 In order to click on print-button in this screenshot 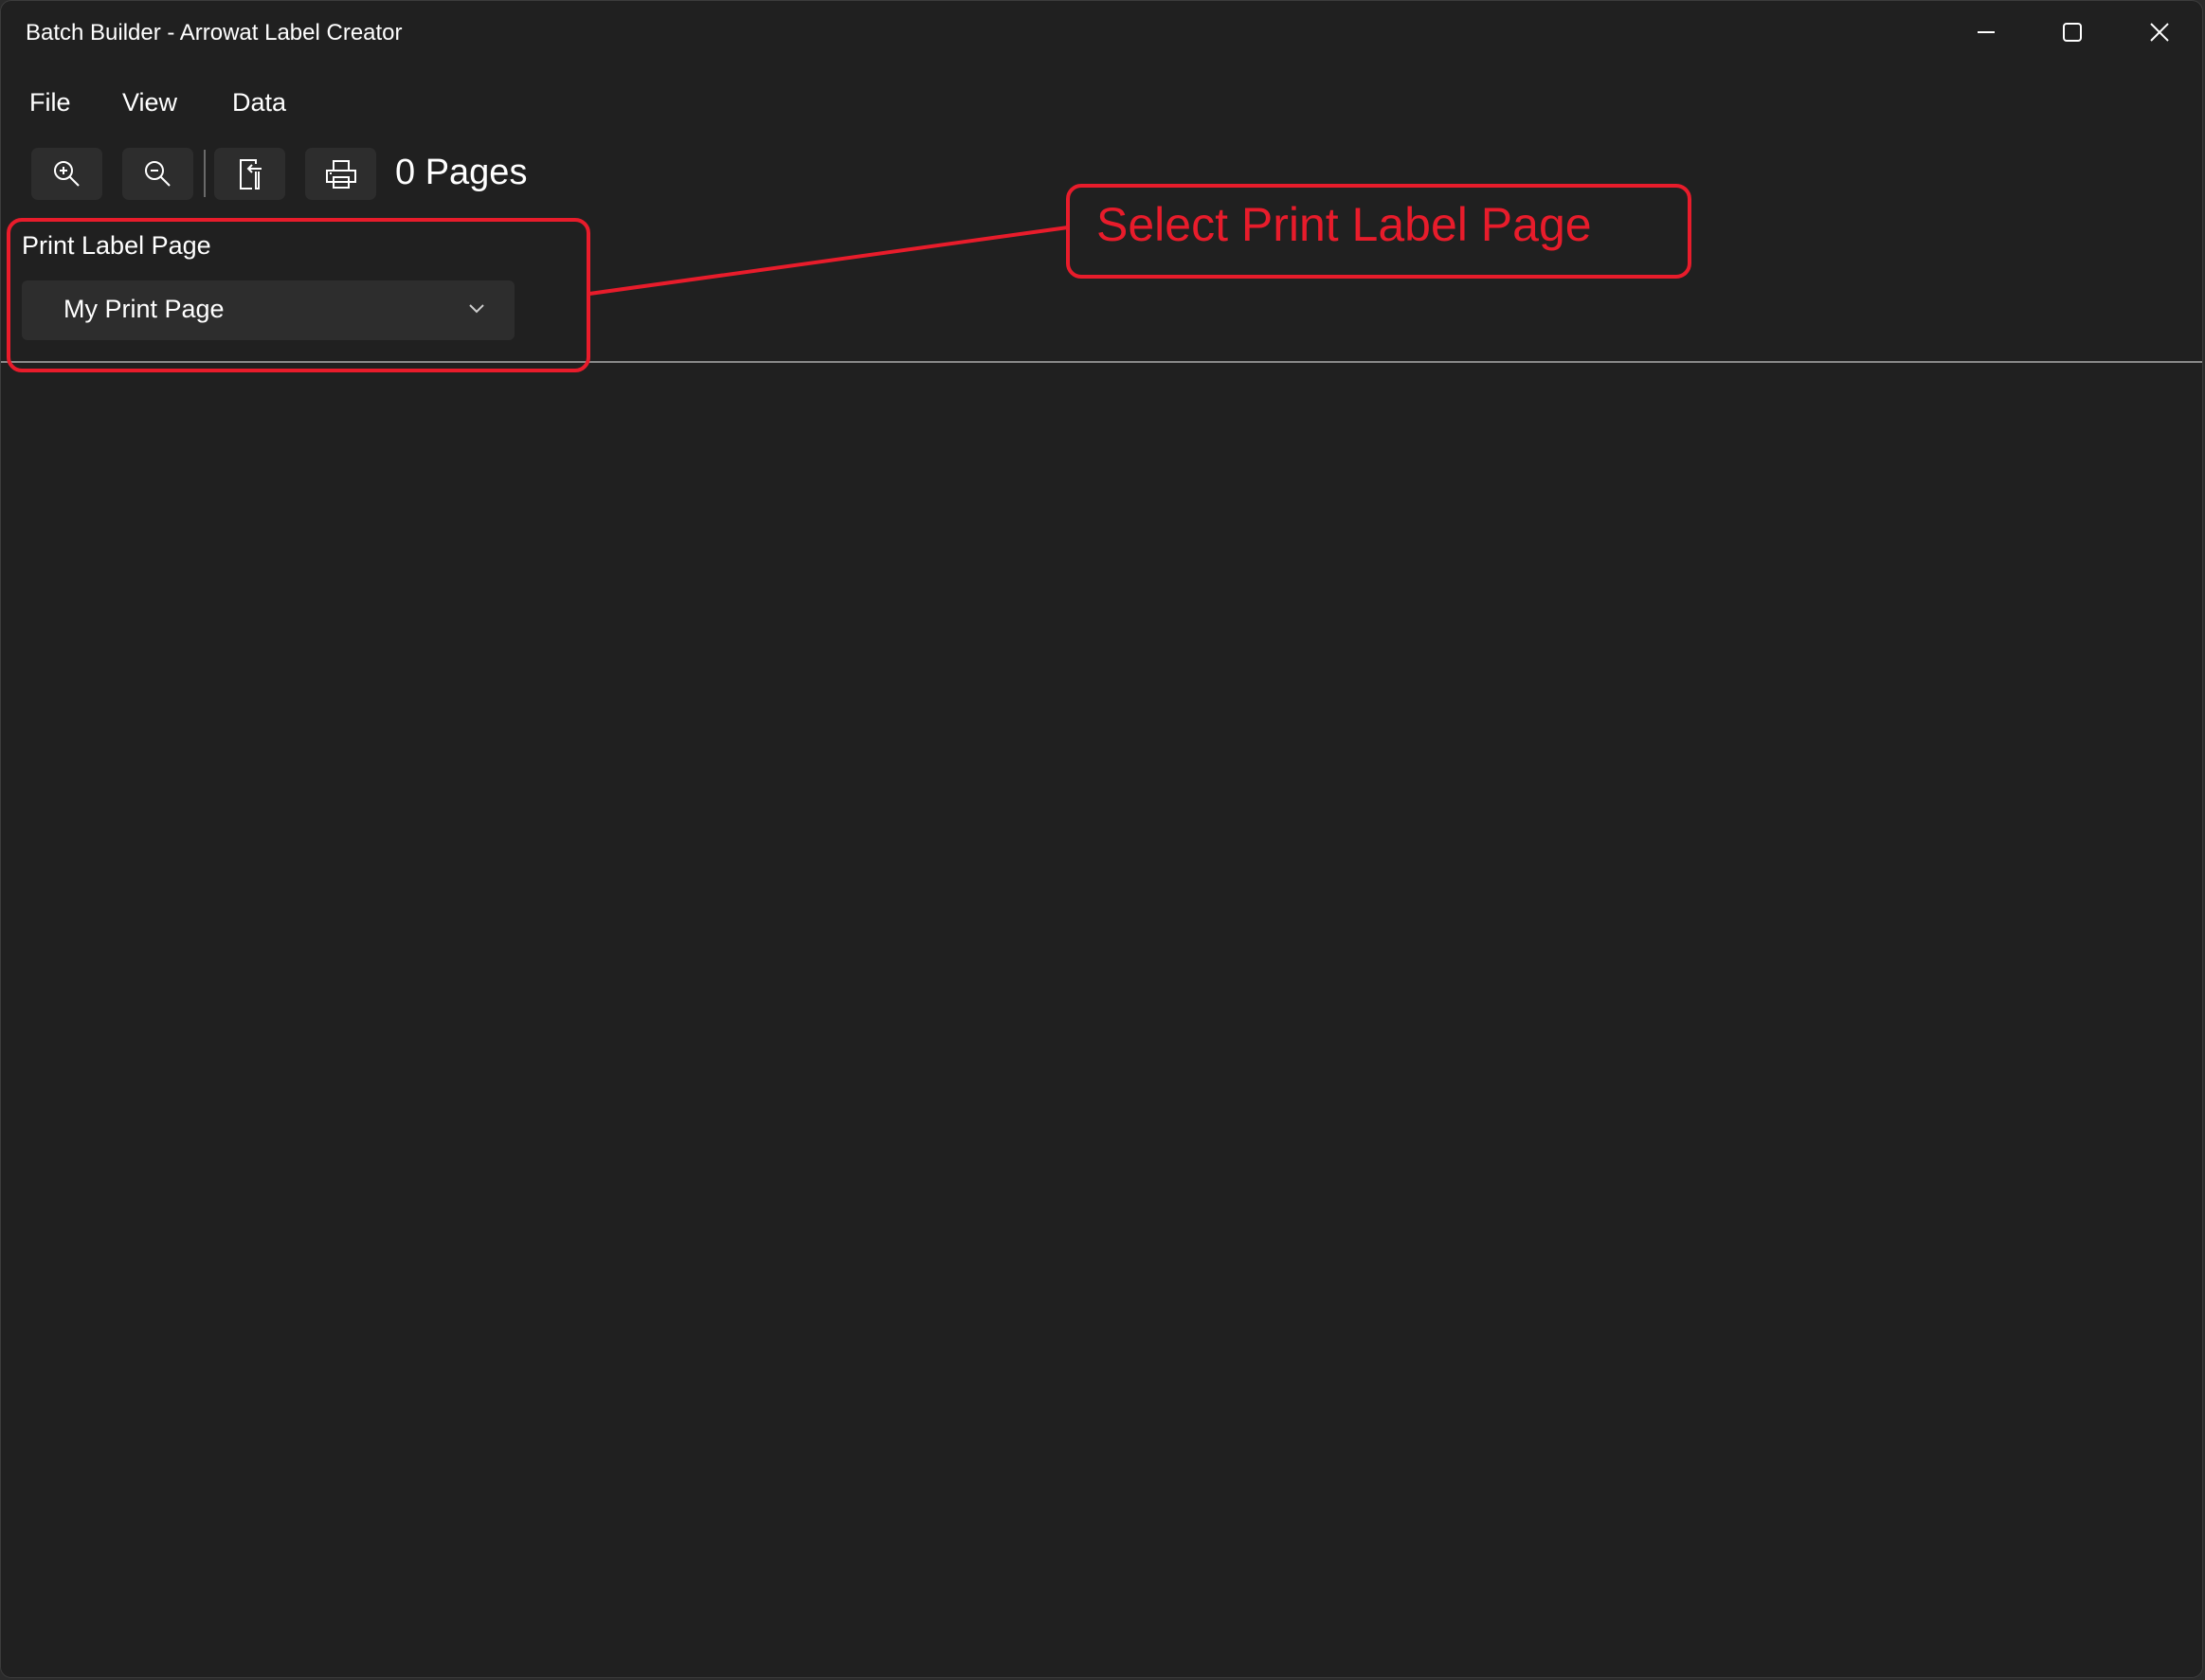, I will do `click(340, 174)`.